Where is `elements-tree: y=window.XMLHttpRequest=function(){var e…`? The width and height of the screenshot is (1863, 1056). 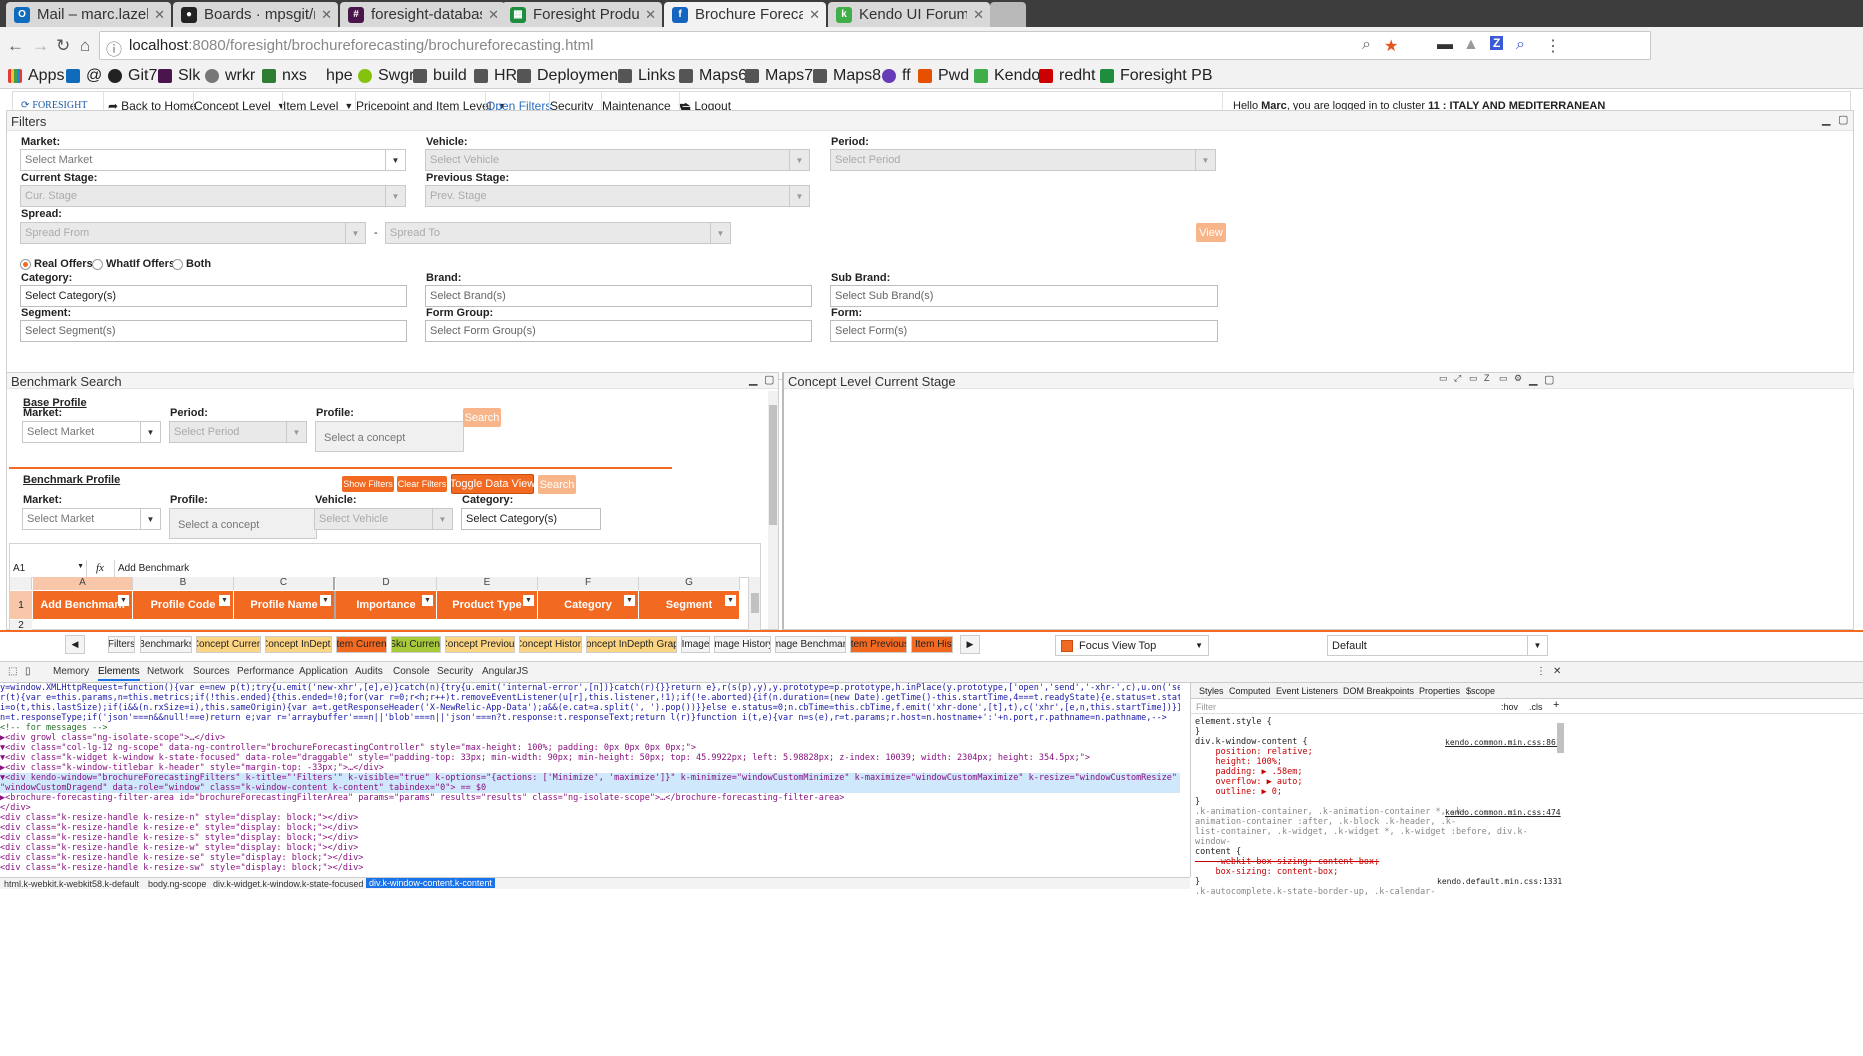
elements-tree: y=window.XMLHttpRequest=function(){var e… is located at coordinates (590, 780).